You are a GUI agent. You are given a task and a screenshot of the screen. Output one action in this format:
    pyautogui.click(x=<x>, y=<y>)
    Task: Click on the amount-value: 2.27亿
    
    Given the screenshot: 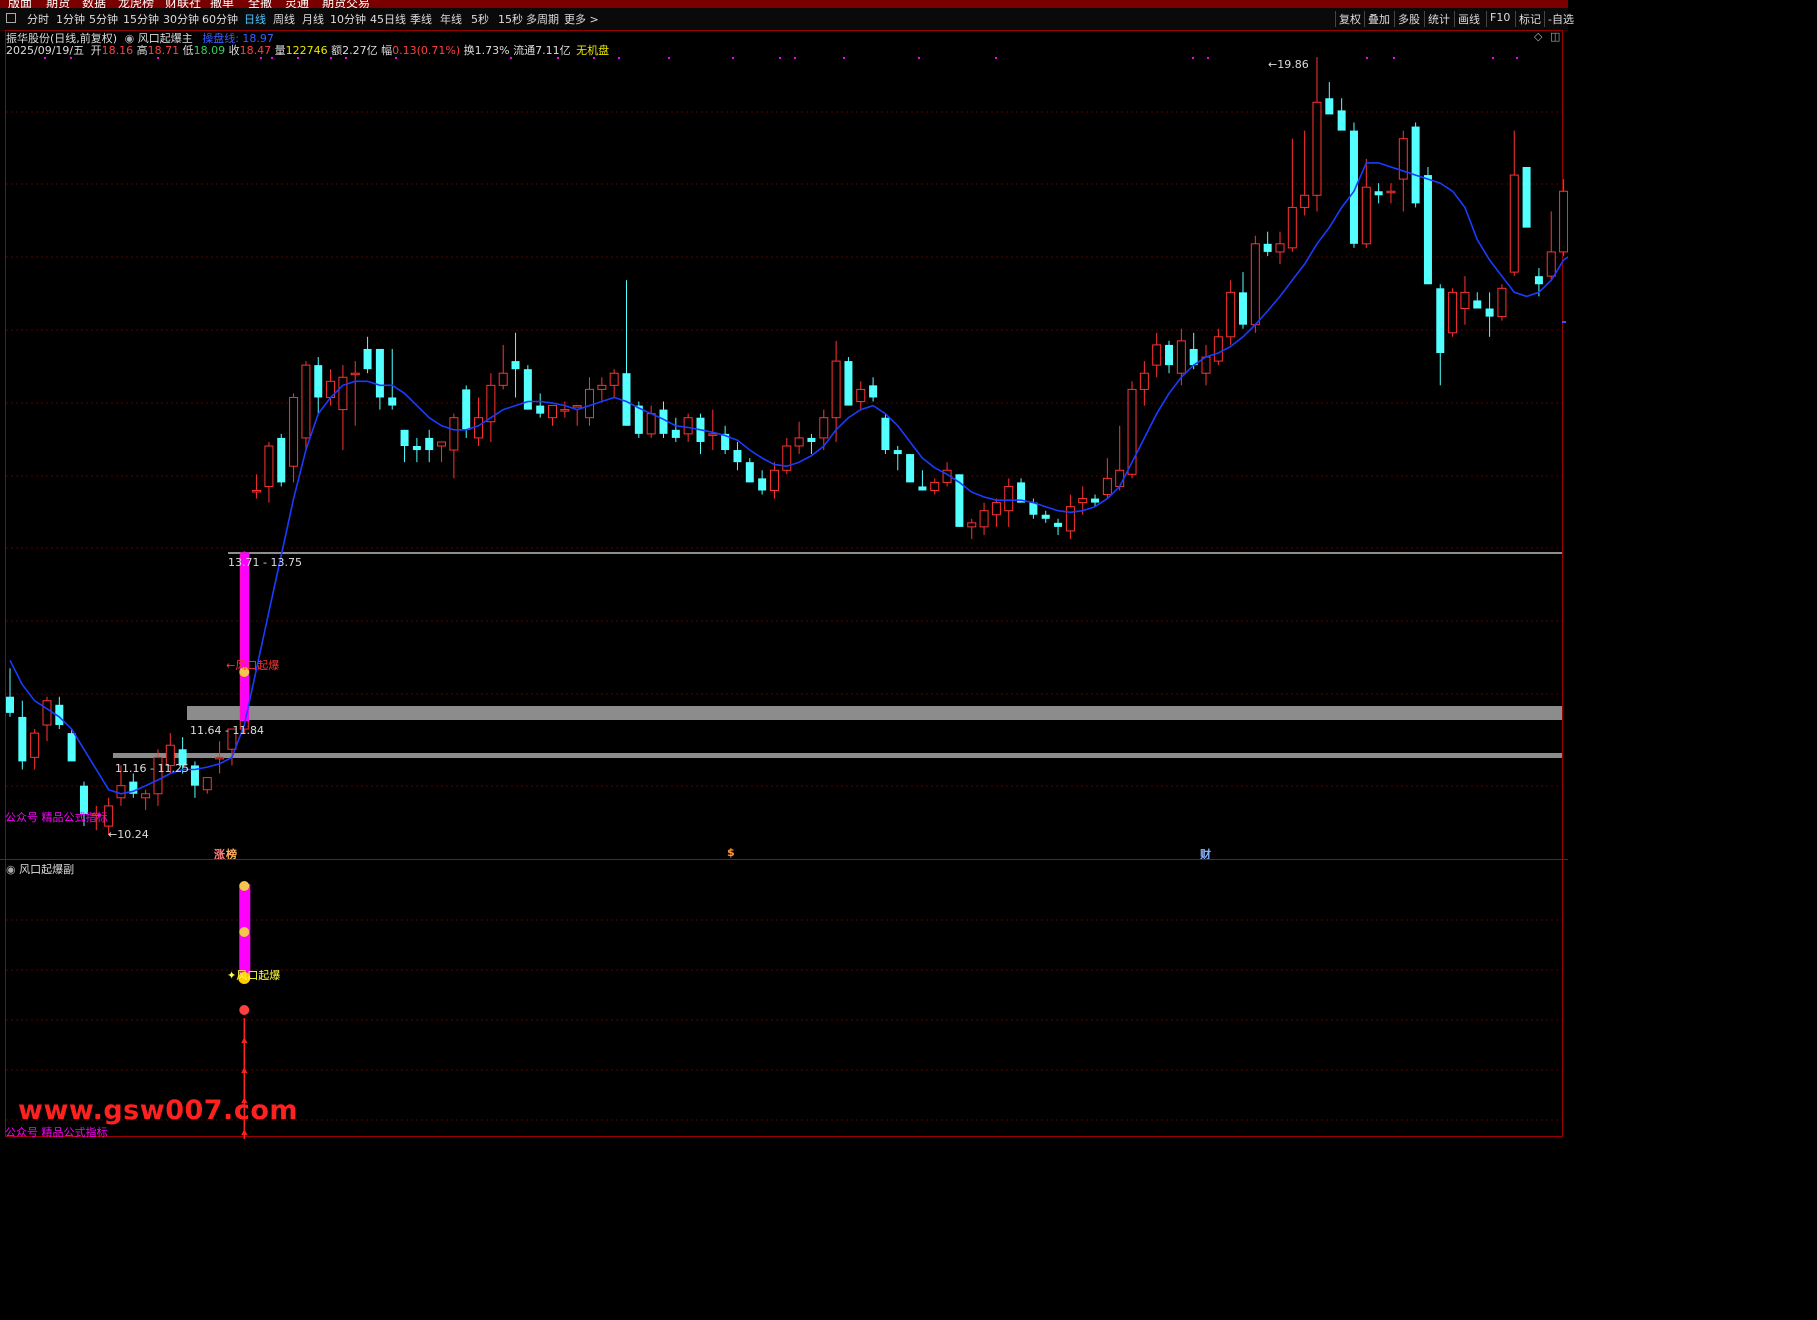 What is the action you would take?
    pyautogui.click(x=360, y=50)
    